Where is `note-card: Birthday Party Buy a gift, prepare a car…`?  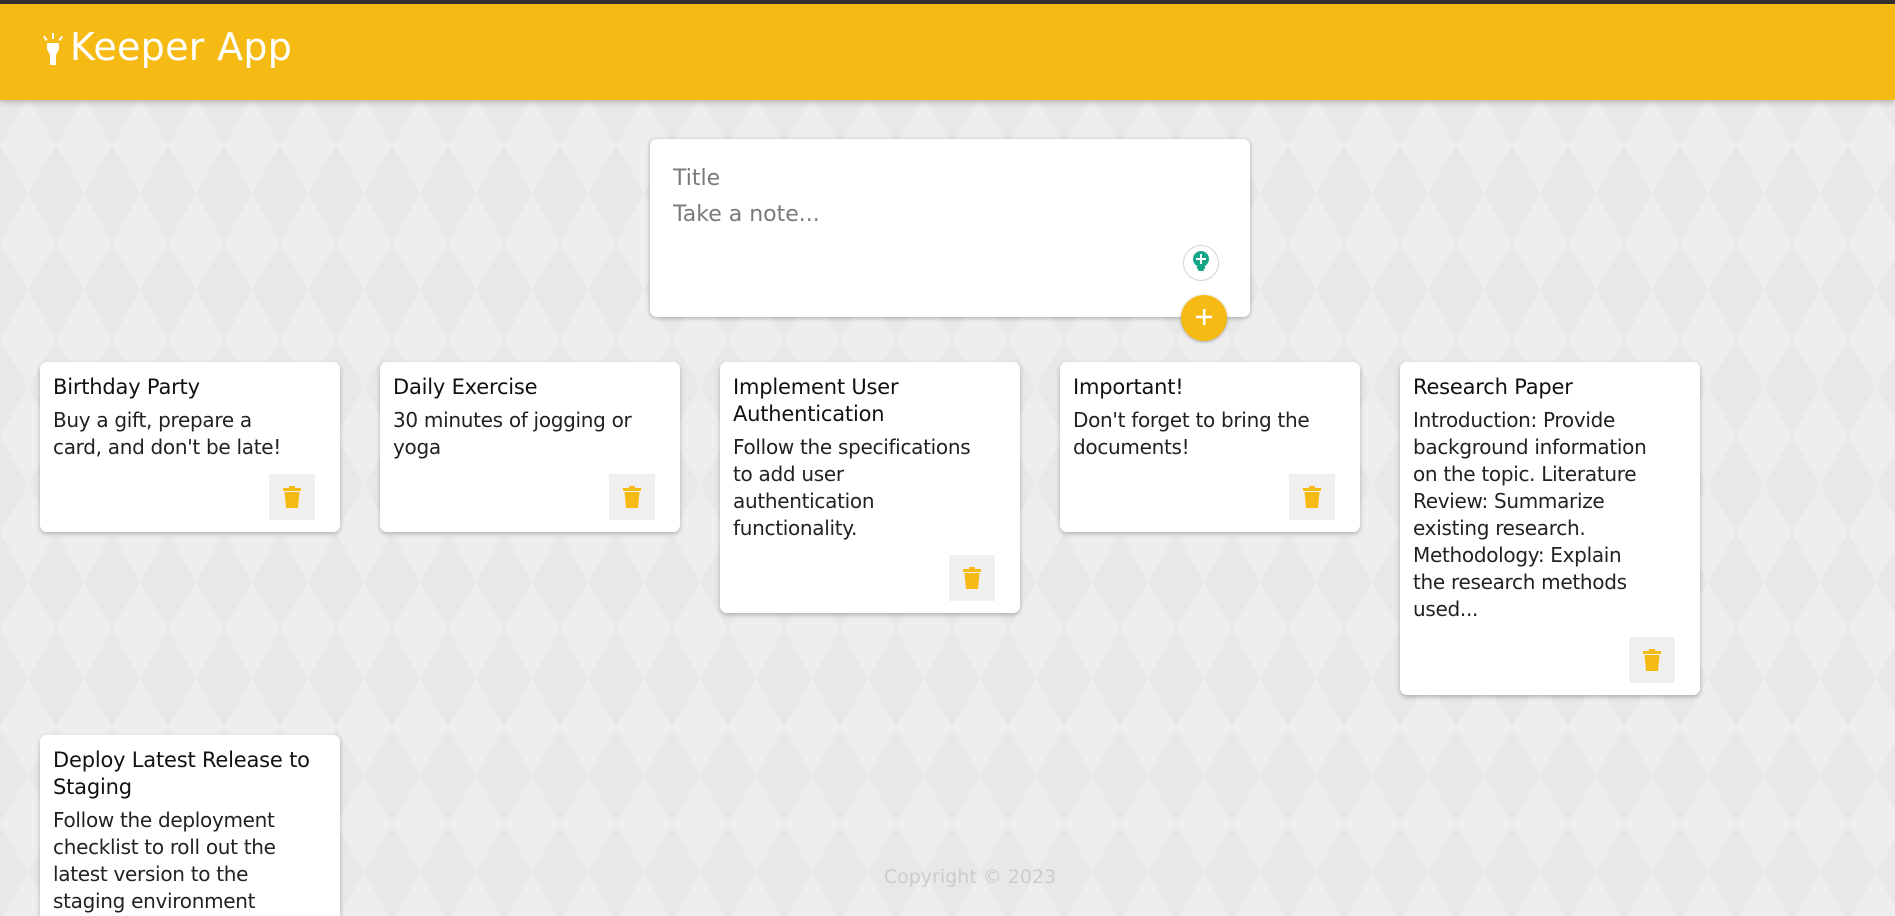 note-card: Birthday Party Buy a gift, prepare a car… is located at coordinates (190, 447).